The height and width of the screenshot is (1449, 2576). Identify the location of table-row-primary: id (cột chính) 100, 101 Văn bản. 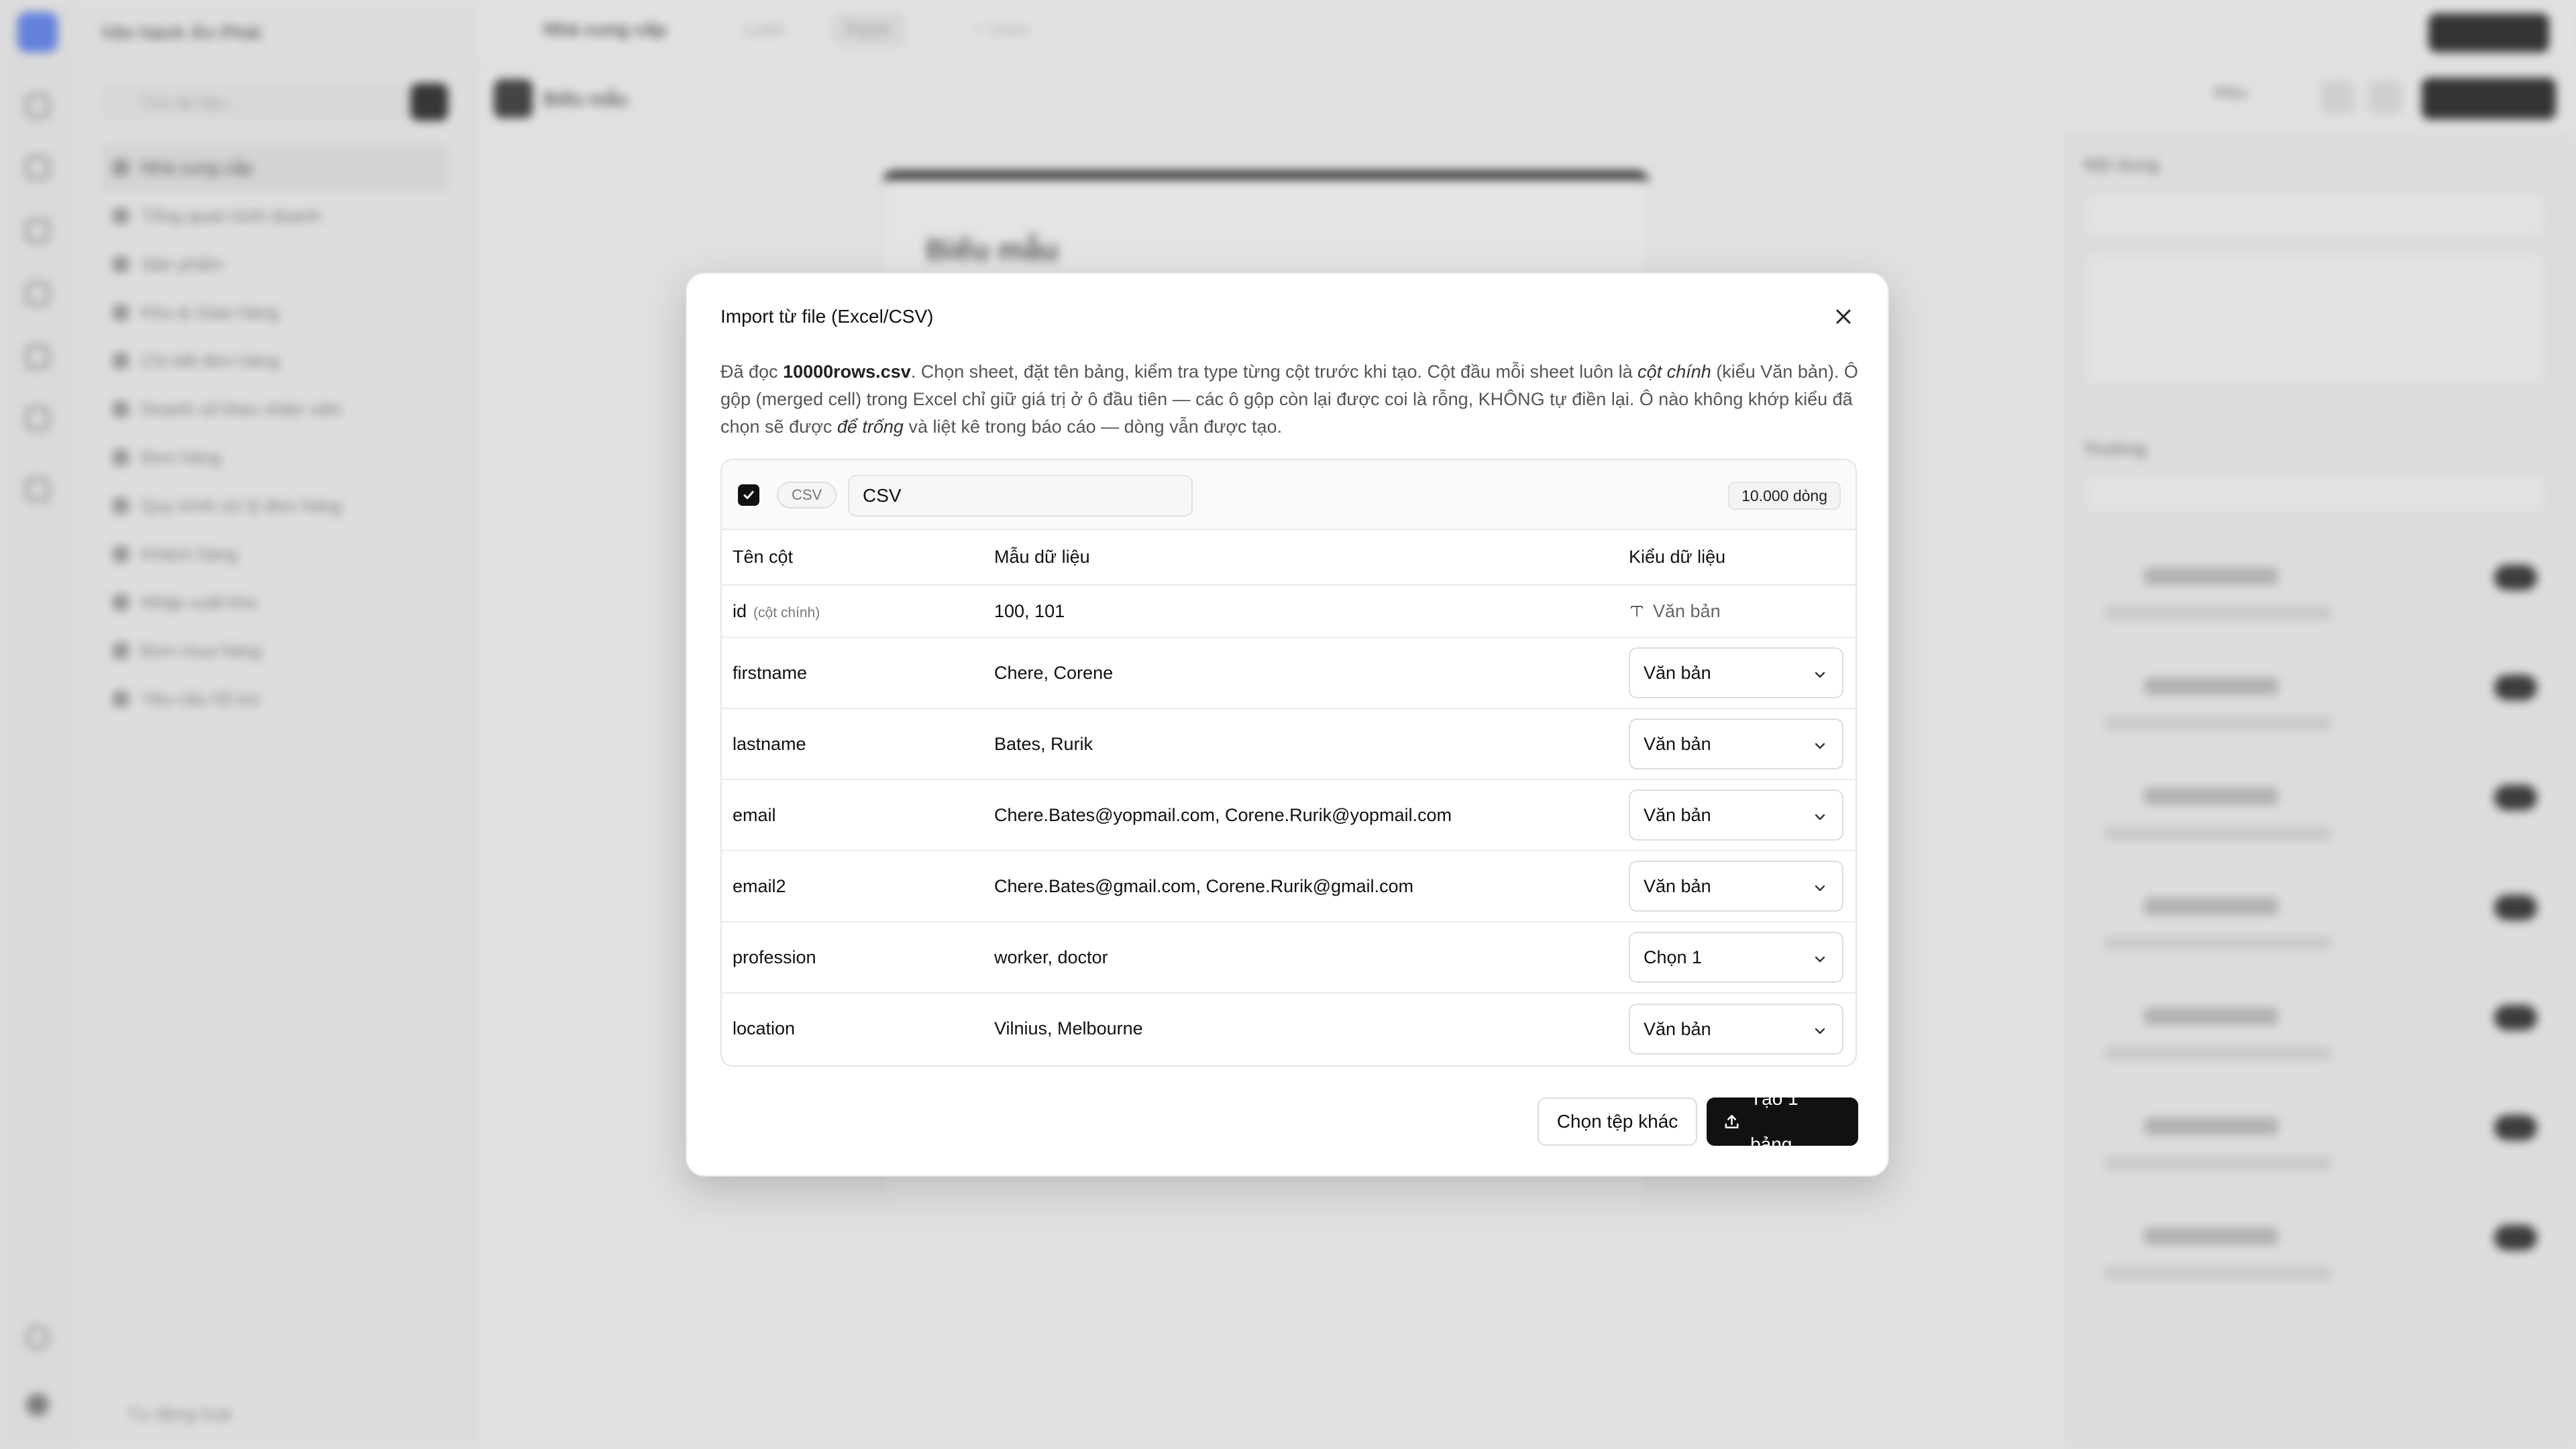
(1289, 611).